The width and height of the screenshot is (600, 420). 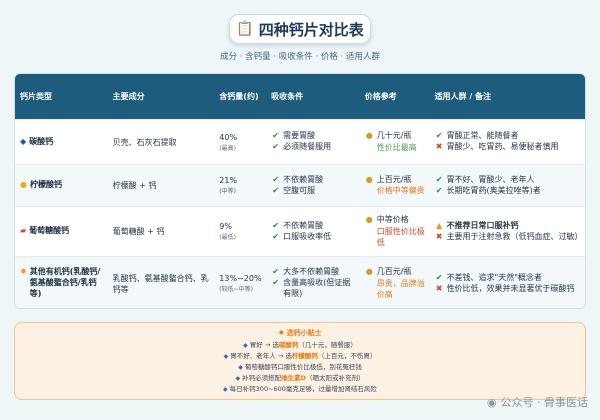 I want to click on price-note: 口服性价比极低, so click(x=400, y=236).